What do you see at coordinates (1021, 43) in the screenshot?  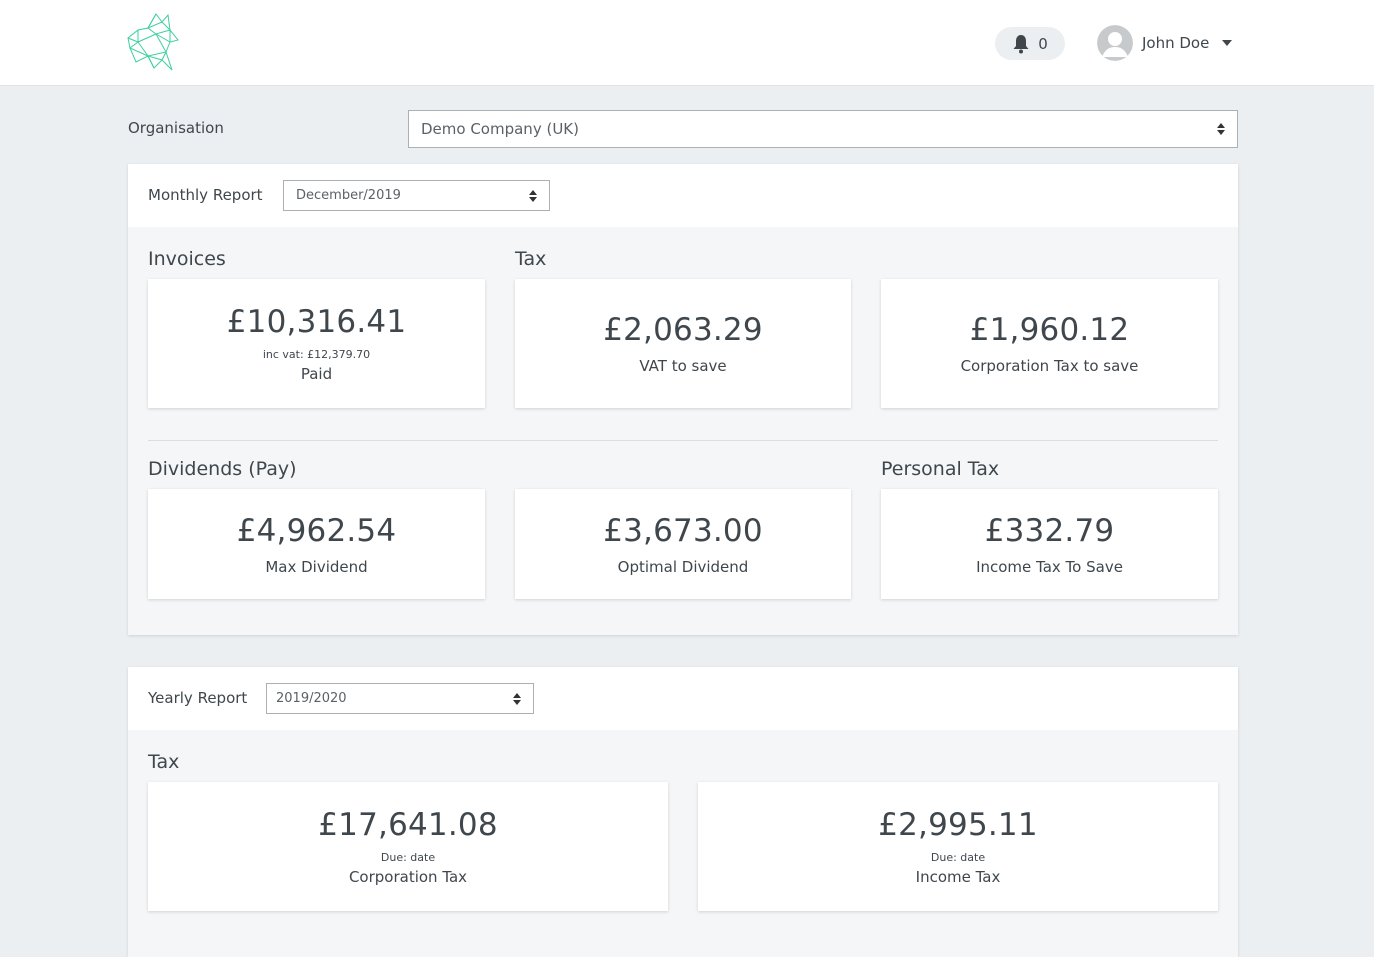 I see `bell-icon` at bounding box center [1021, 43].